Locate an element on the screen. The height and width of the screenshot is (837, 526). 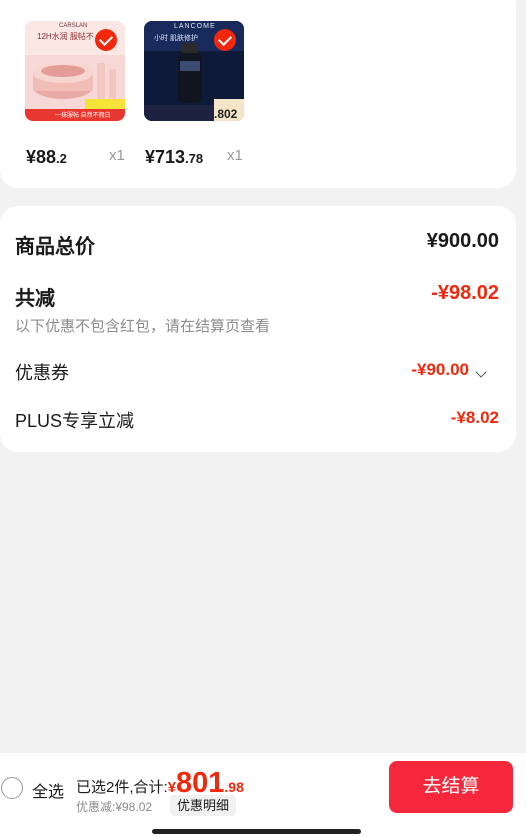
product-2-brand: LANCOME is located at coordinates (195, 26).